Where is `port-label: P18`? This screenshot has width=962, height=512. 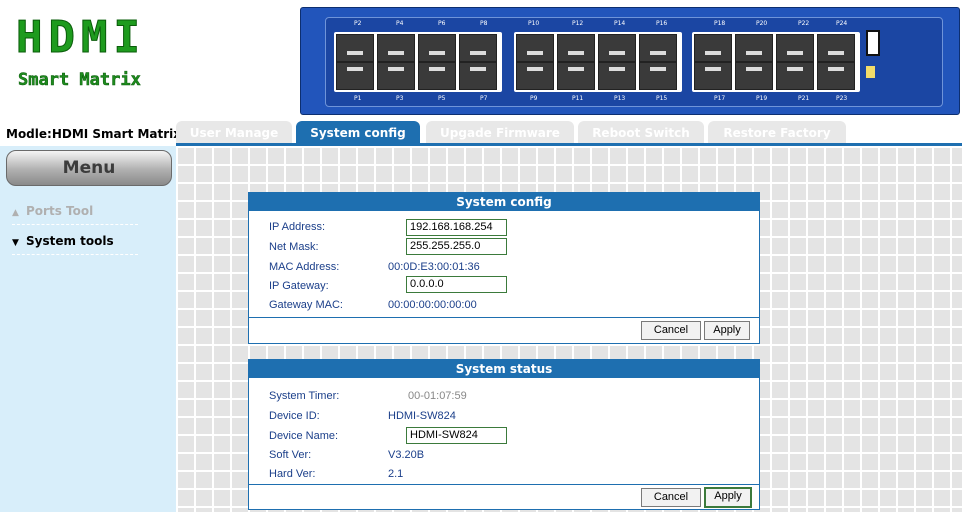 port-label: P18 is located at coordinates (720, 23).